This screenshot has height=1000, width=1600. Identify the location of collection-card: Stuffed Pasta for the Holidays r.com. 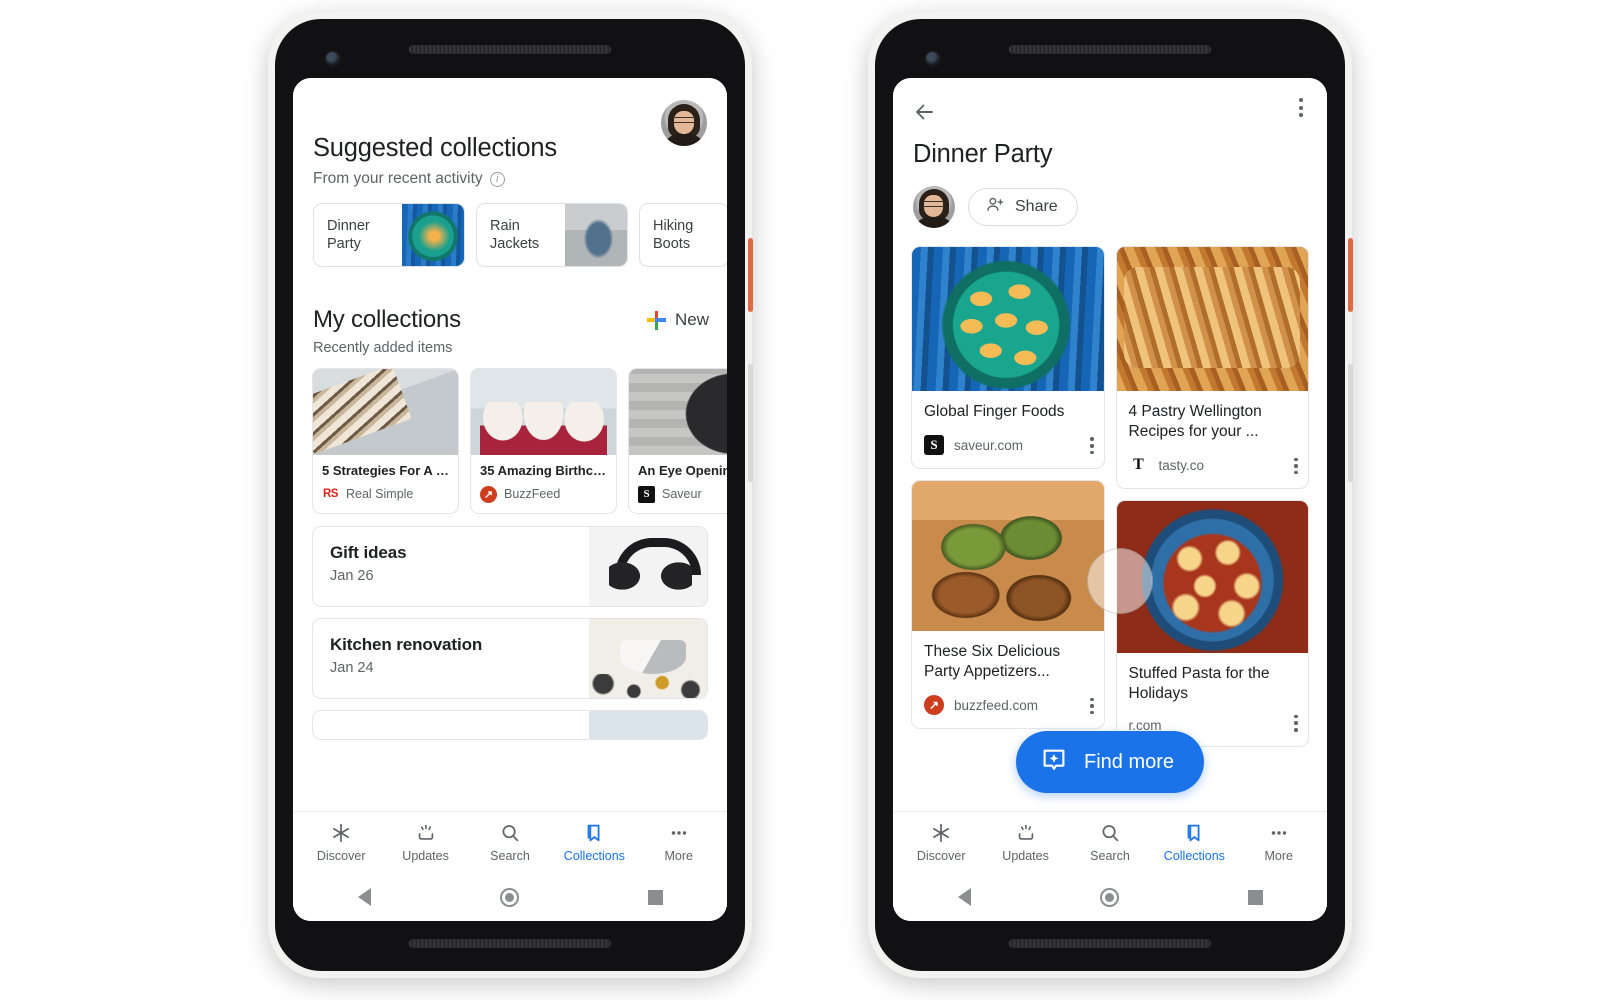
(1212, 623).